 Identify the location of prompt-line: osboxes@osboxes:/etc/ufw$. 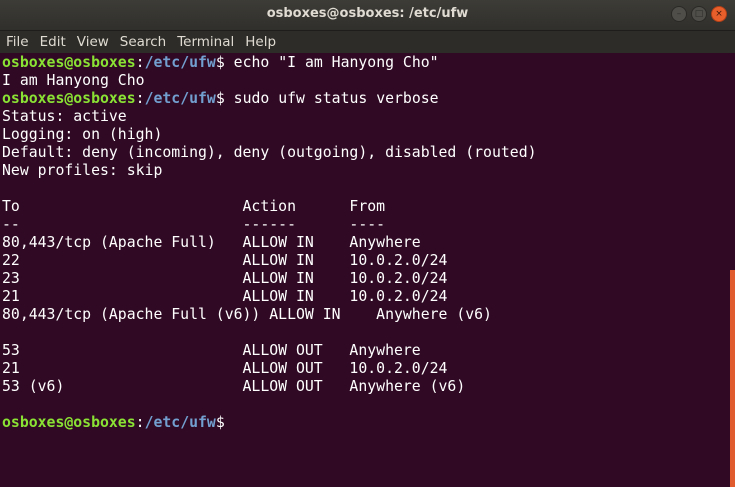
(364, 423).